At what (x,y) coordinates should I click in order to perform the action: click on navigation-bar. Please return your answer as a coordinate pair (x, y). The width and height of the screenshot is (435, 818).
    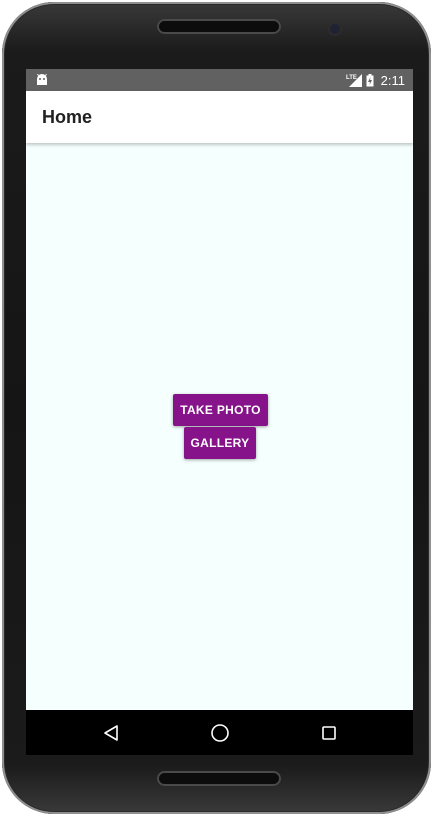
    Looking at the image, I should click on (219, 732).